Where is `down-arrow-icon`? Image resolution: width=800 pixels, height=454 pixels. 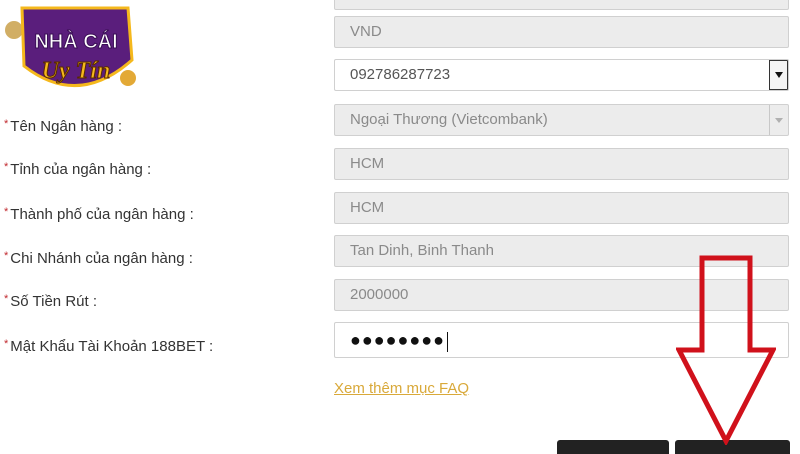
down-arrow-icon is located at coordinates (726, 351).